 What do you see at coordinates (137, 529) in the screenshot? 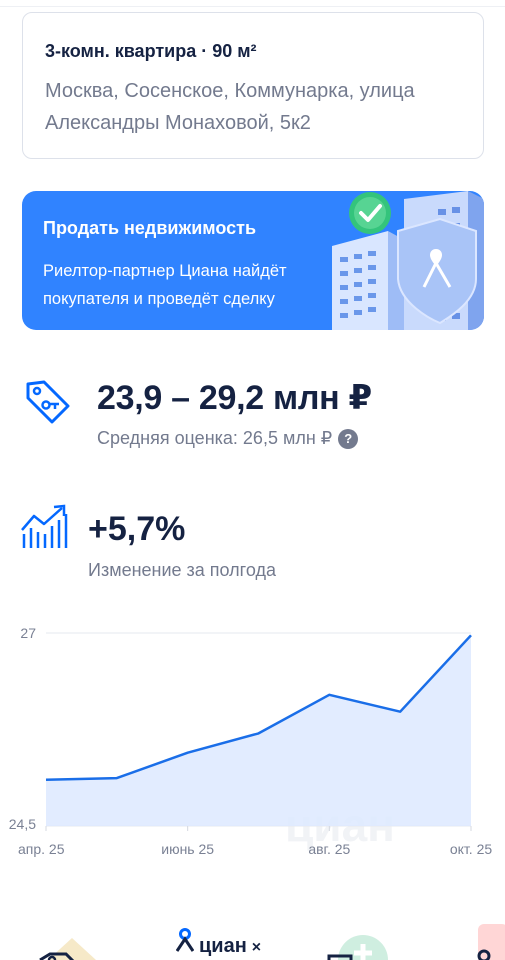
I see `price-change-value: +5,7%` at bounding box center [137, 529].